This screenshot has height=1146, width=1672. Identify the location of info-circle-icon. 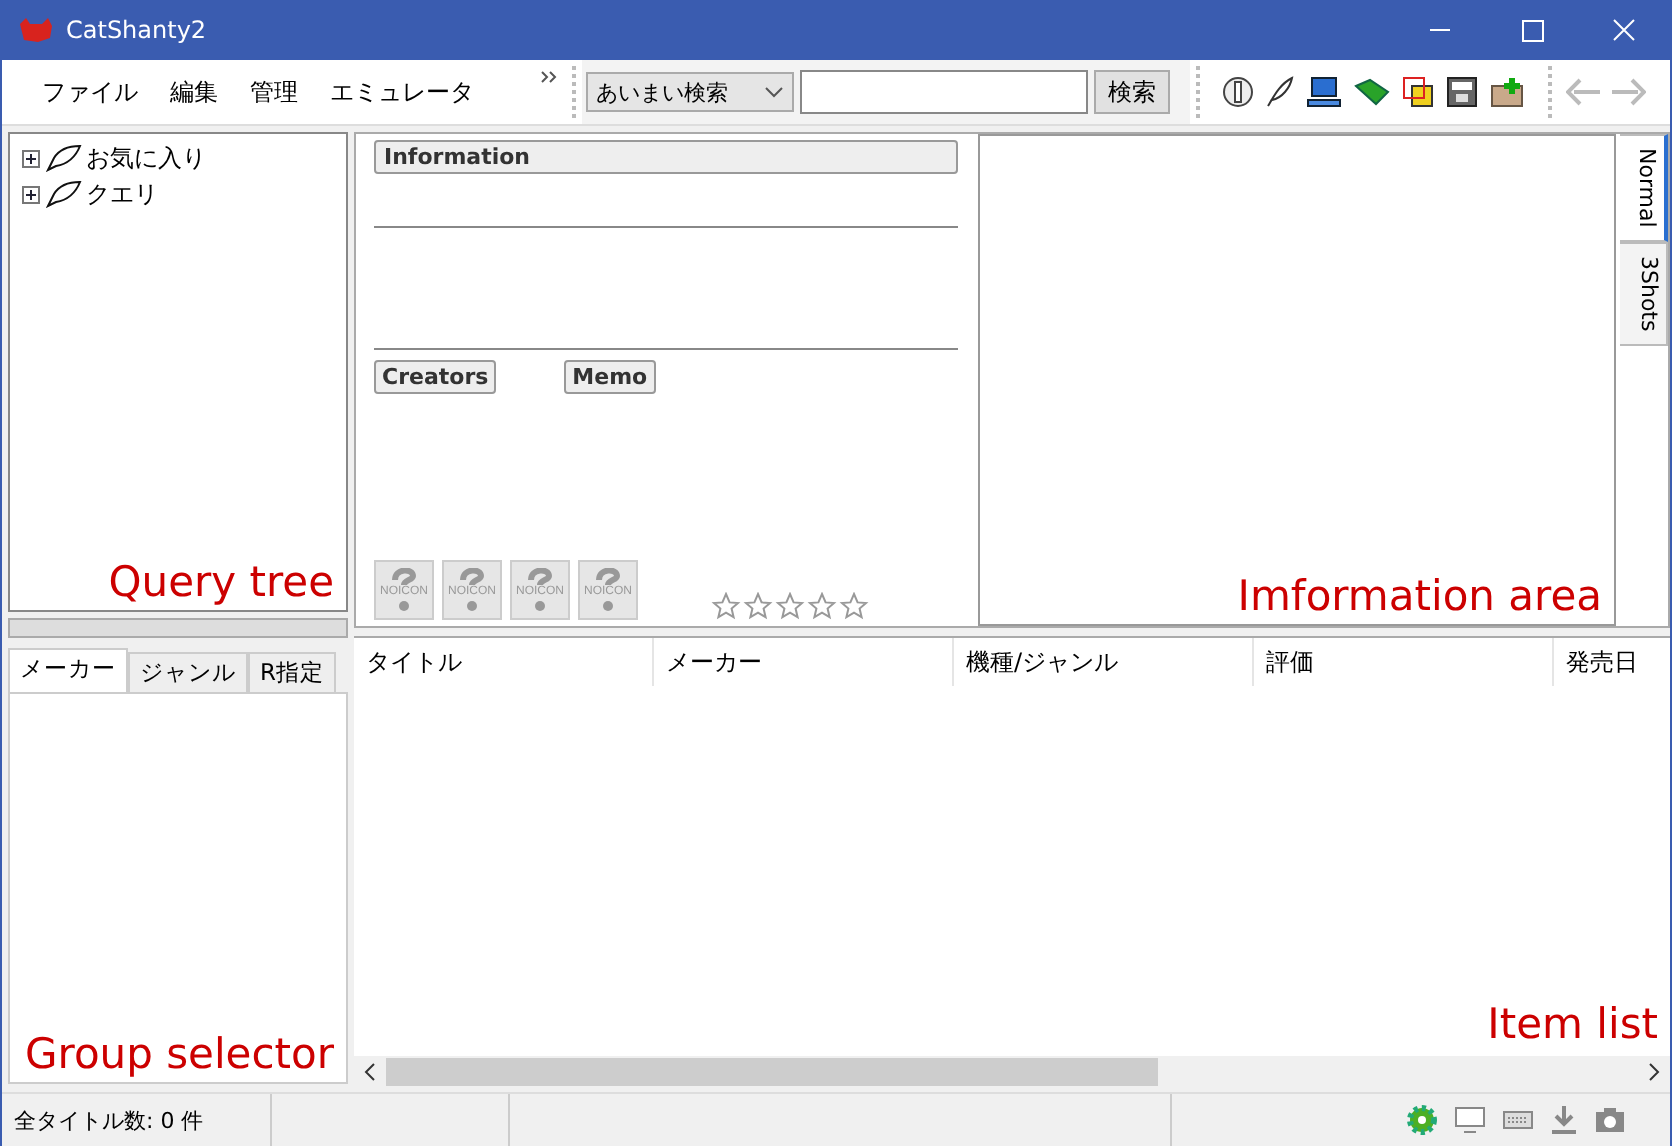
(1238, 92).